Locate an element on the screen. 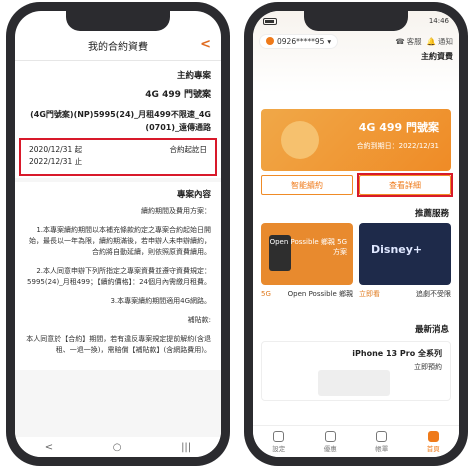  plan-actions: 智能續約 查看詳細 is located at coordinates (357, 185).